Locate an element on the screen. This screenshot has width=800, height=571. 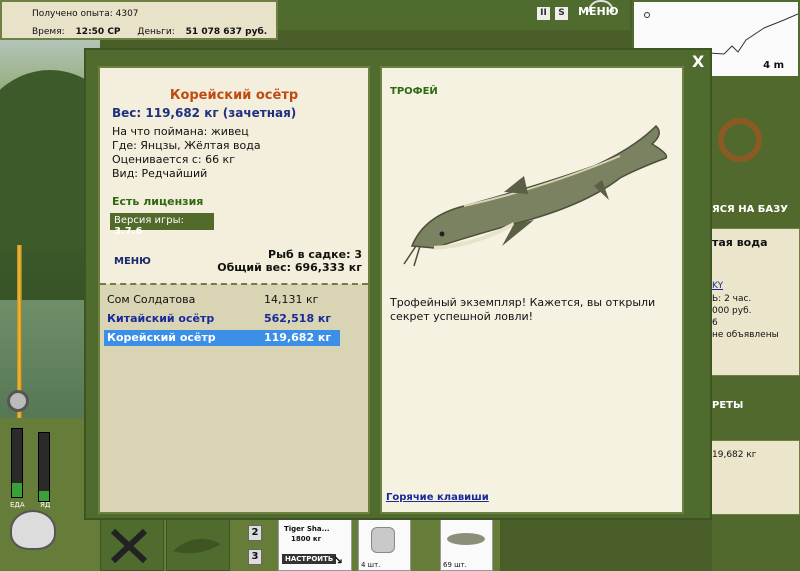
info-line-3: 6 is located at coordinates (715, 323).